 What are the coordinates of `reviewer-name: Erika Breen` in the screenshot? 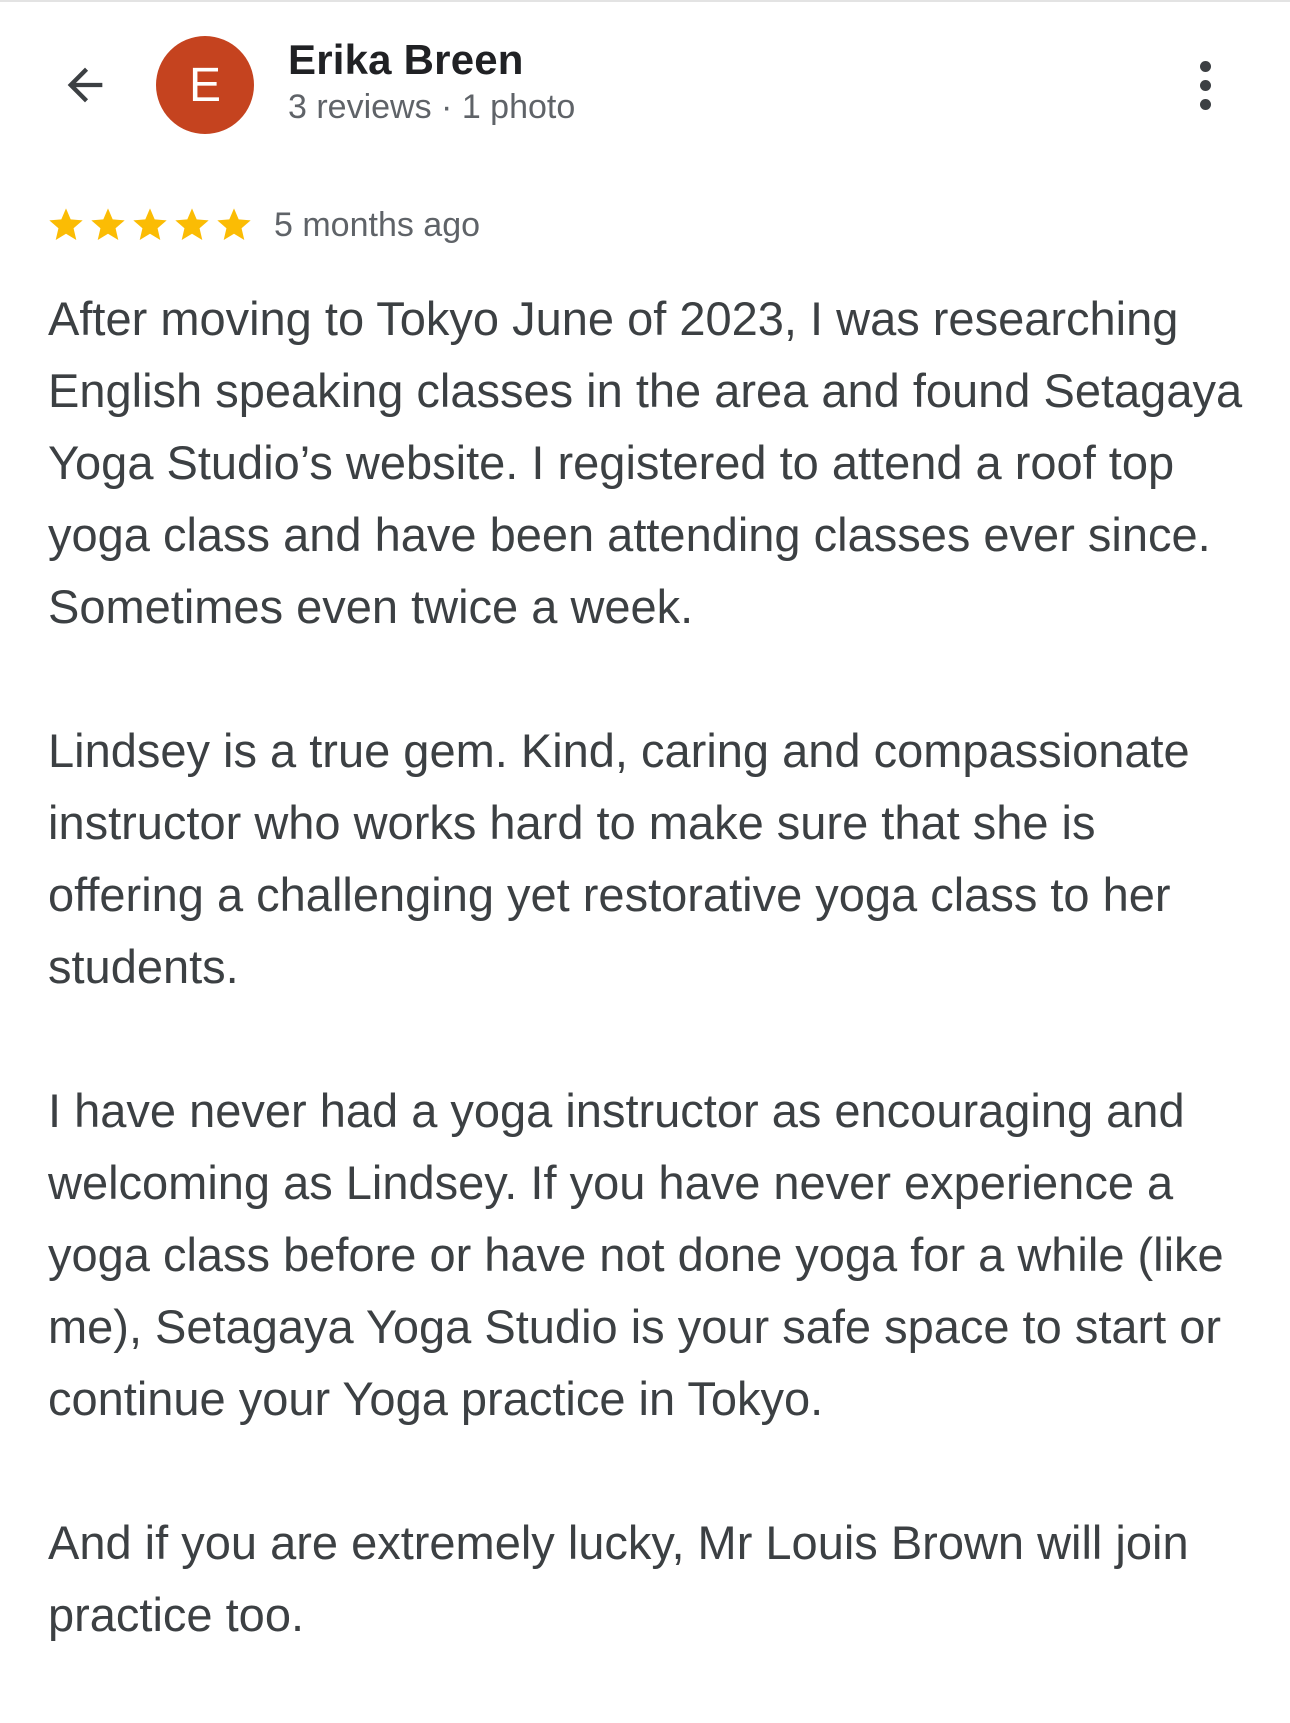 It's located at (406, 60).